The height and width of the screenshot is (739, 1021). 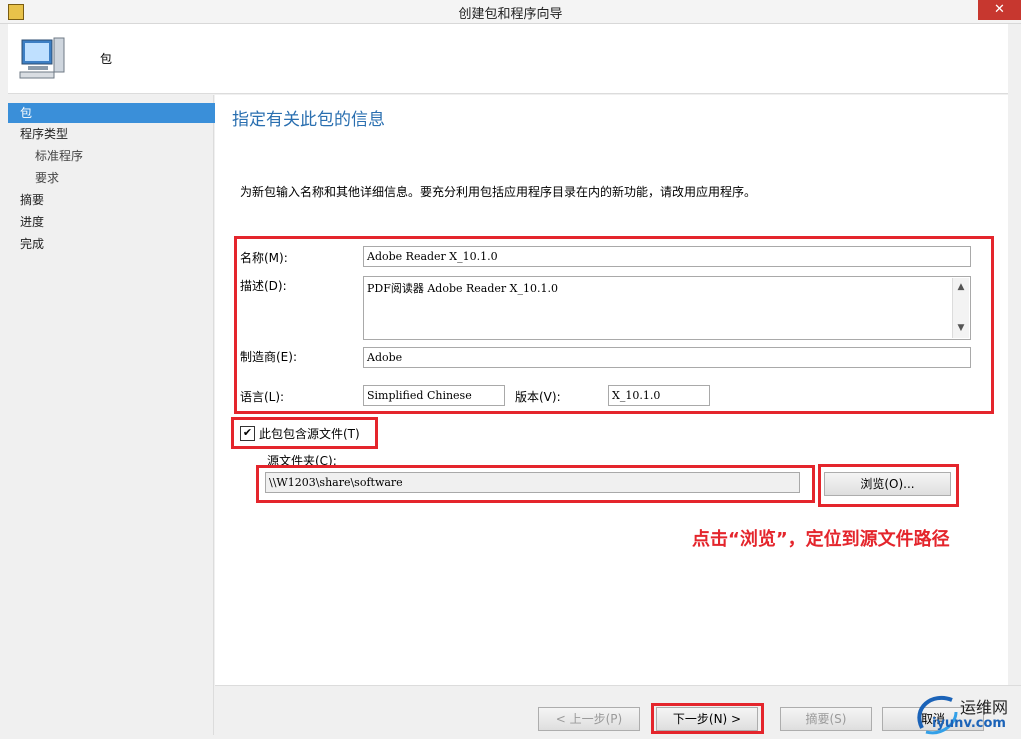 What do you see at coordinates (961, 328) in the screenshot?
I see `scroll-down-icon: ▼` at bounding box center [961, 328].